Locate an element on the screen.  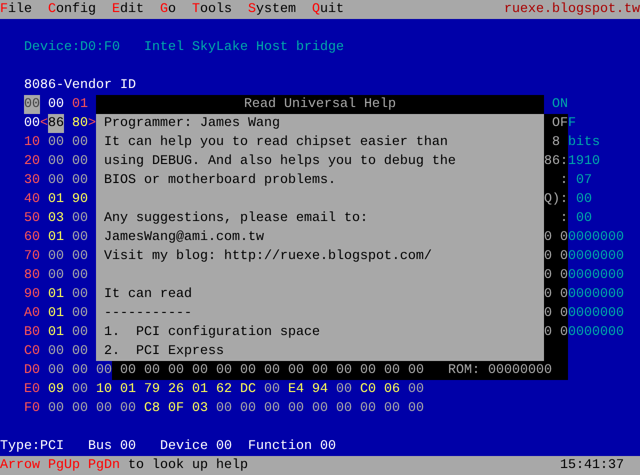
row-header: 80 is located at coordinates (32, 276).